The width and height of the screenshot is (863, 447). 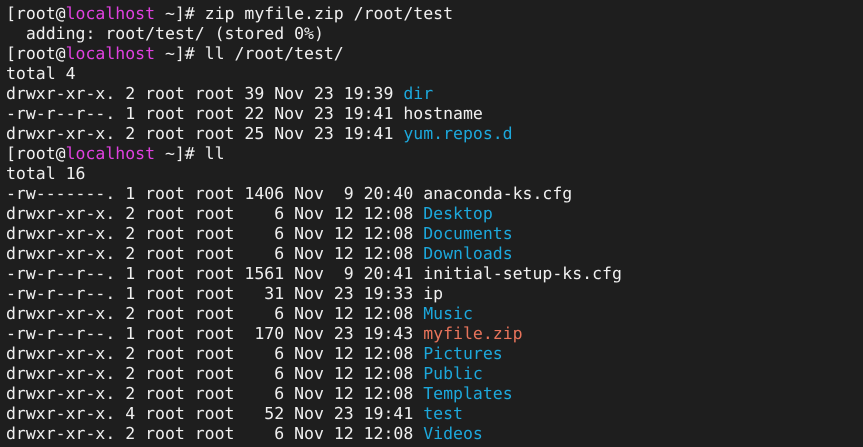 What do you see at coordinates (448, 314) in the screenshot?
I see `file-name: Music` at bounding box center [448, 314].